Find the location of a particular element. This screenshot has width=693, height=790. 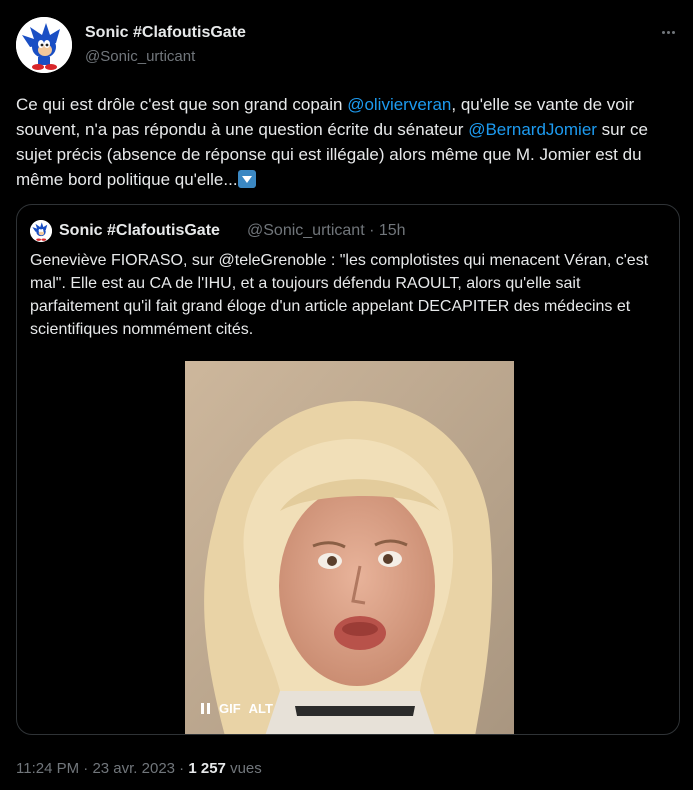

post-time: 11:24 PM is located at coordinates (47, 768).